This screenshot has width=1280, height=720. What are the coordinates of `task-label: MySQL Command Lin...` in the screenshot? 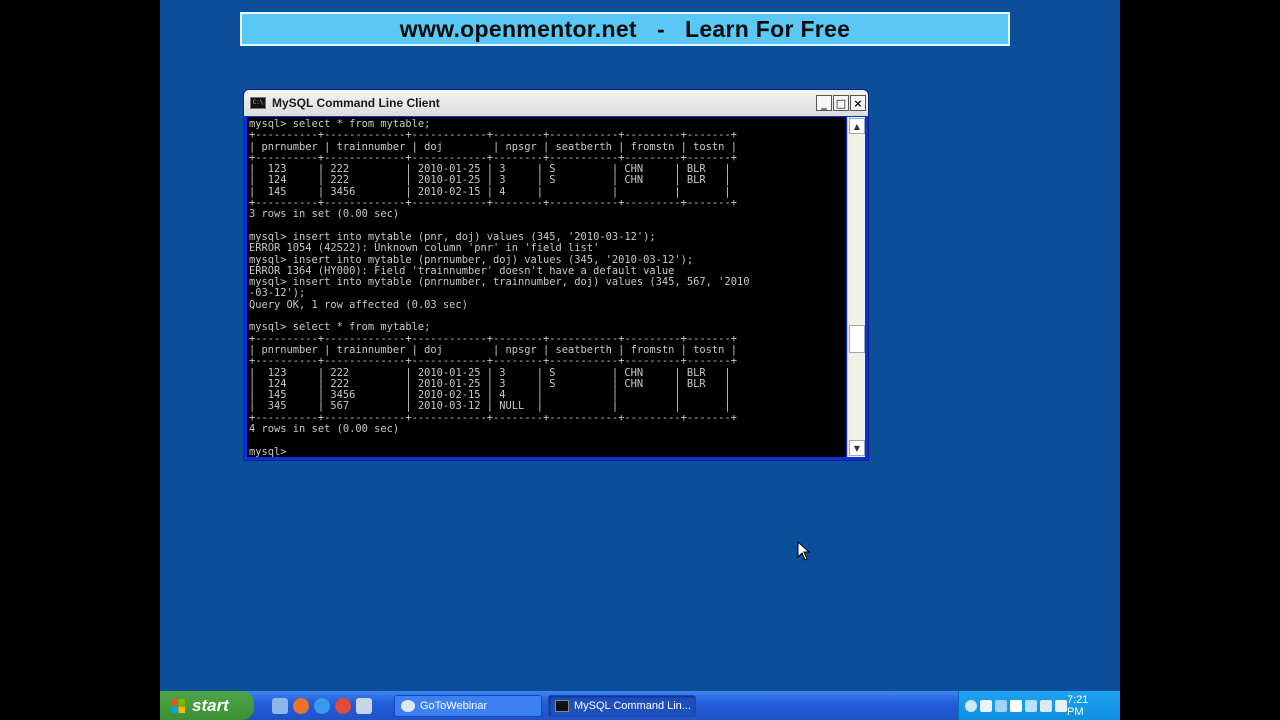 It's located at (632, 705).